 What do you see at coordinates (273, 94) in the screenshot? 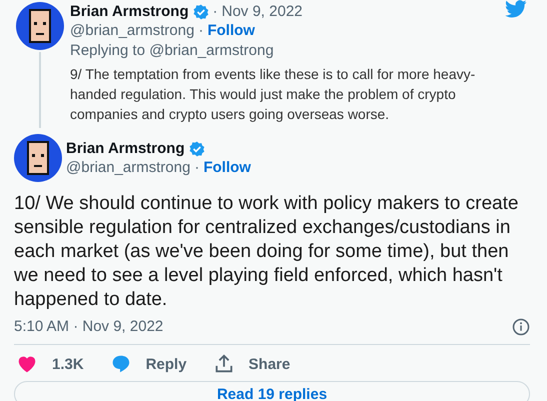
I see `tweet-text: 9/ The temptation from events like these is to call for more heavy-handed regulation. This would just make the problem of crypto companies and crypto users going overseas worse.` at bounding box center [273, 94].